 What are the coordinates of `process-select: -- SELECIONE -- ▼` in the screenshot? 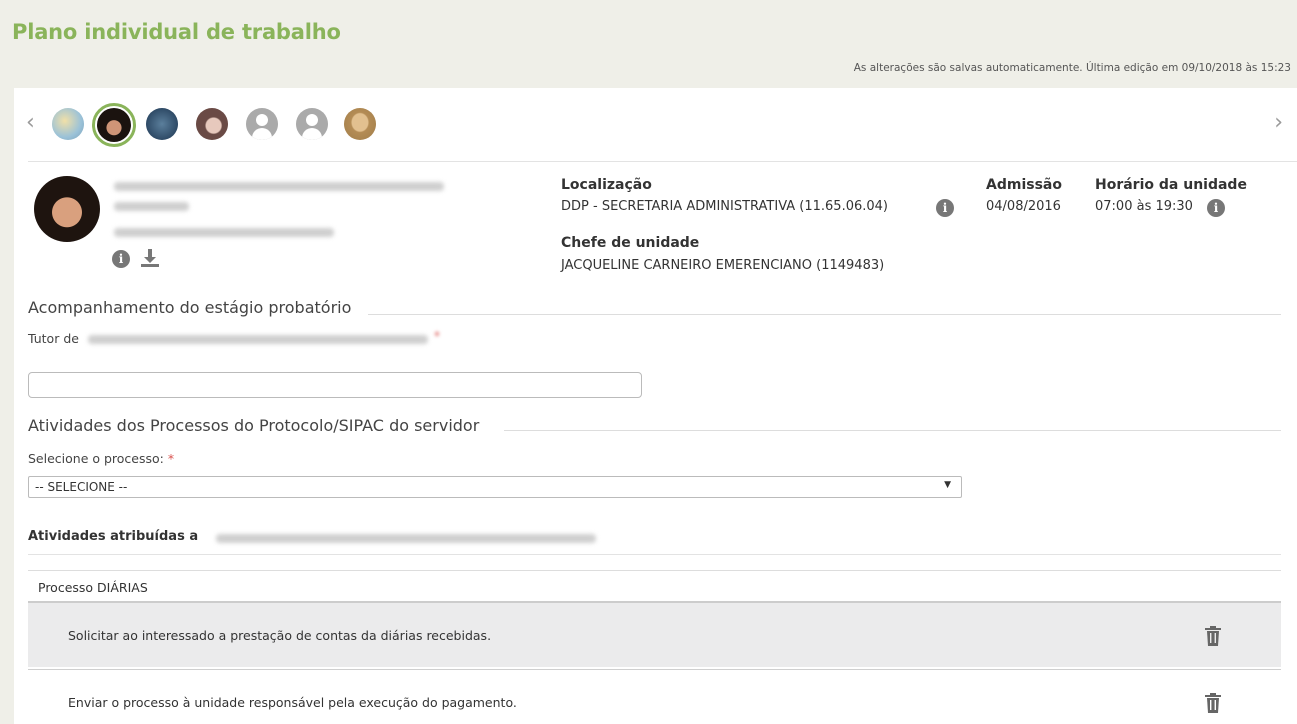 It's located at (495, 487).